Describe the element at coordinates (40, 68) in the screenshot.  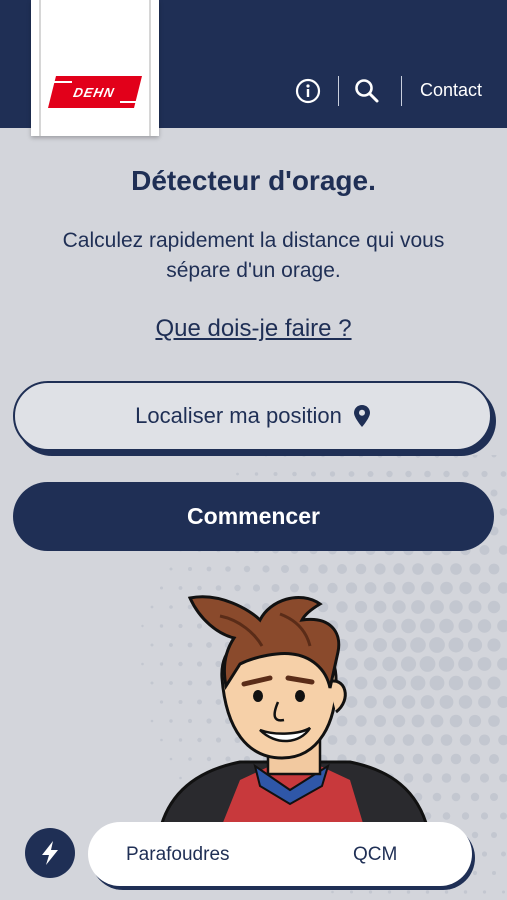
I see `logo-frame-line-left` at that location.